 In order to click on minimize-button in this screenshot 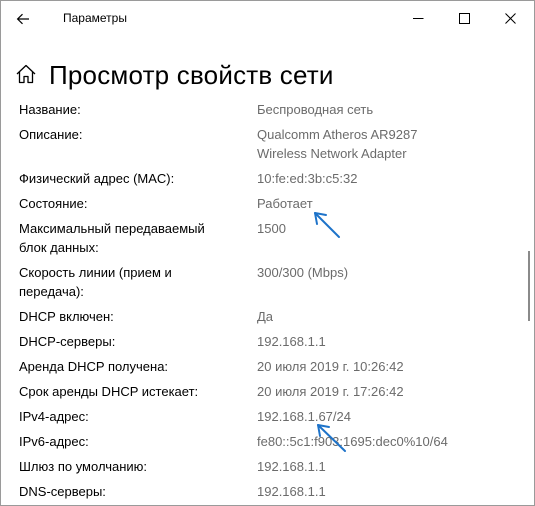, I will do `click(418, 18)`.